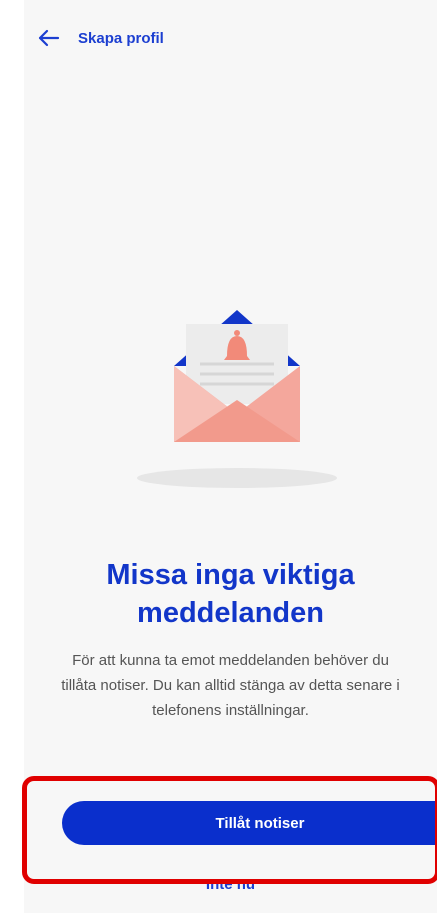 This screenshot has width=437, height=913. I want to click on envelope-bell-icon, so click(237, 400).